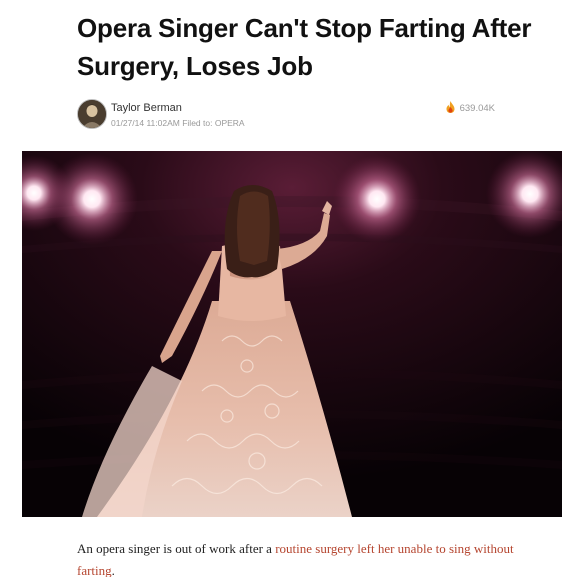 Image resolution: width=582 pixels, height=577 pixels. Describe the element at coordinates (230, 123) in the screenshot. I see `filed-to-tag: OPERA` at that location.